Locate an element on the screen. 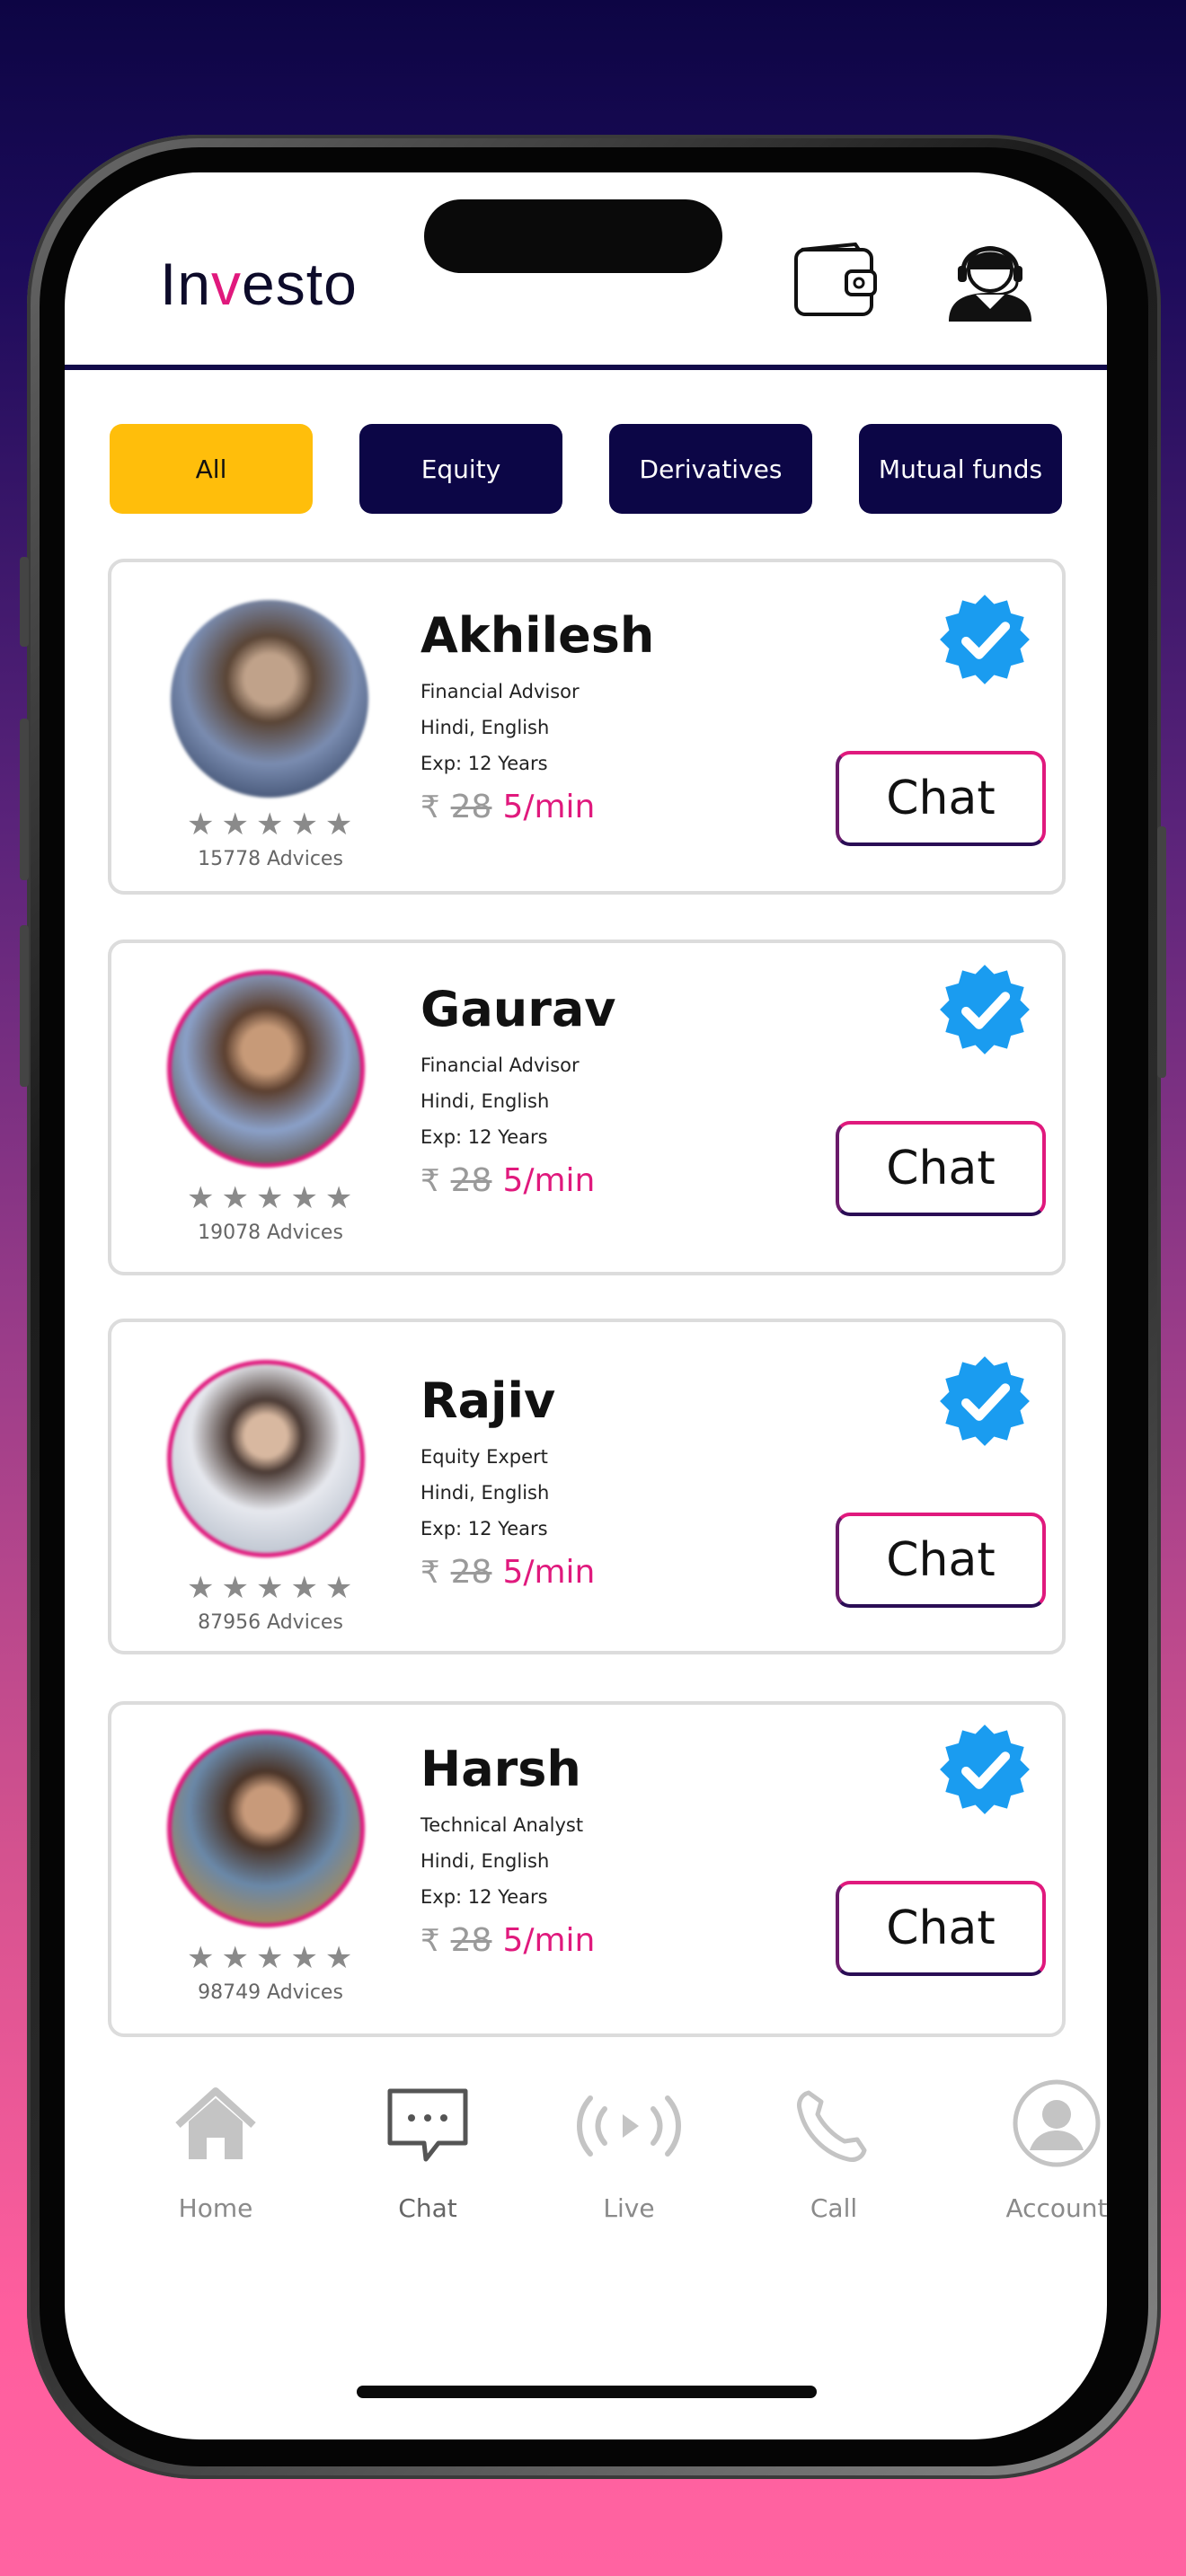 This screenshot has width=1186, height=2576. advisor-name: Rajiv is located at coordinates (488, 1400).